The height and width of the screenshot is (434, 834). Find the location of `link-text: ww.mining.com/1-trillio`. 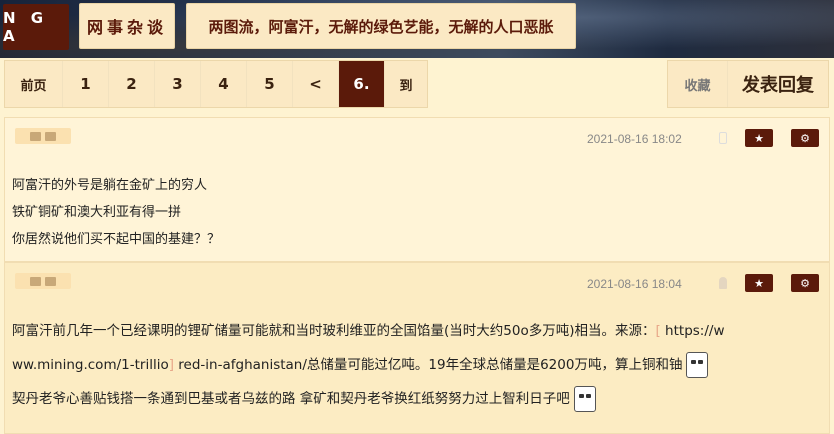

link-text: ww.mining.com/1-trillio is located at coordinates (90, 365).